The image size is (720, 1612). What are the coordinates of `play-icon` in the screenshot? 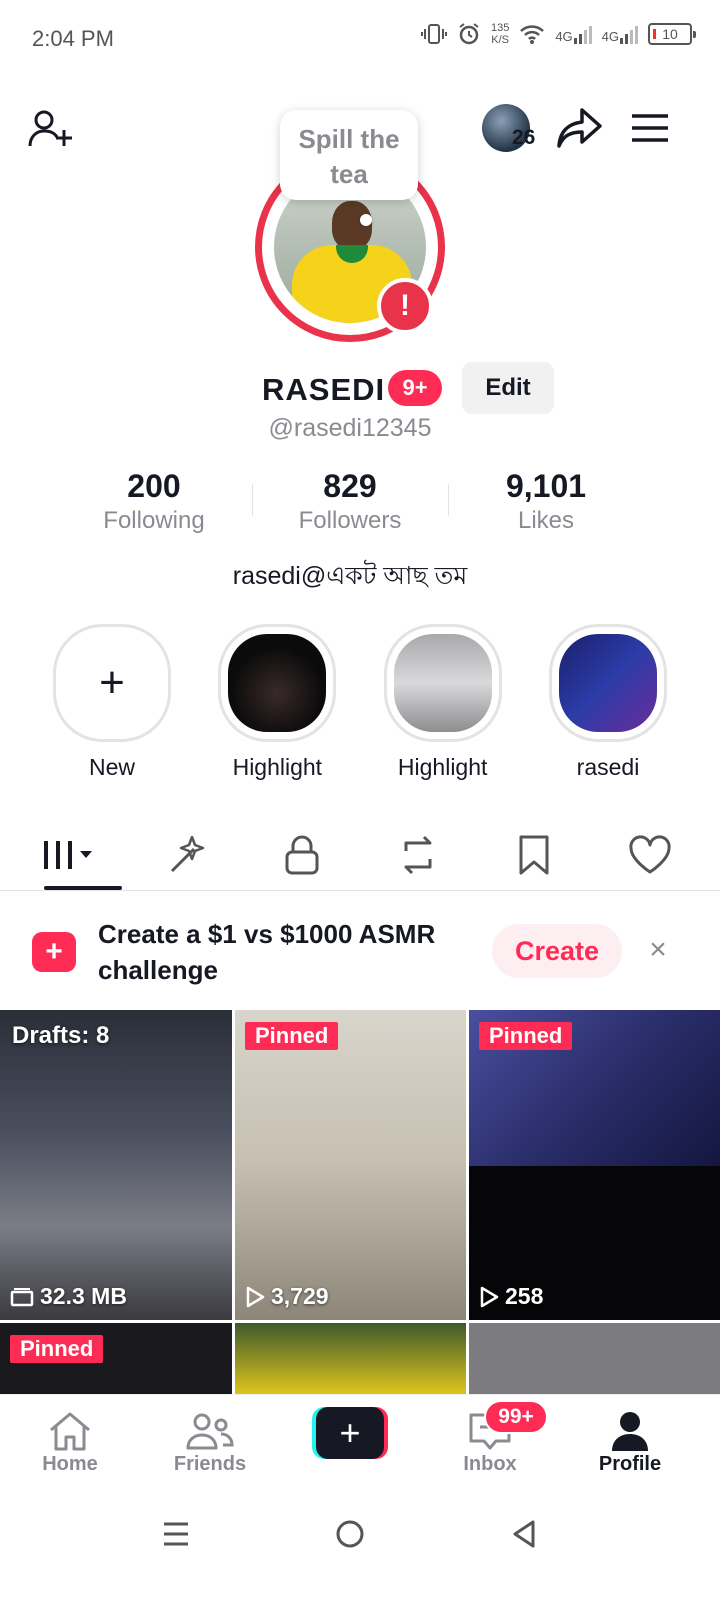 It's located at (255, 1296).